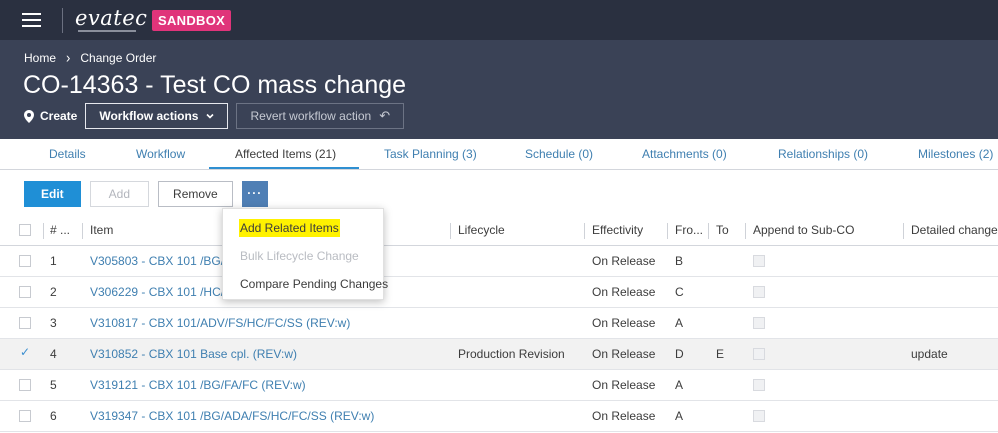  What do you see at coordinates (254, 194) in the screenshot?
I see `more-actions-button: ···` at bounding box center [254, 194].